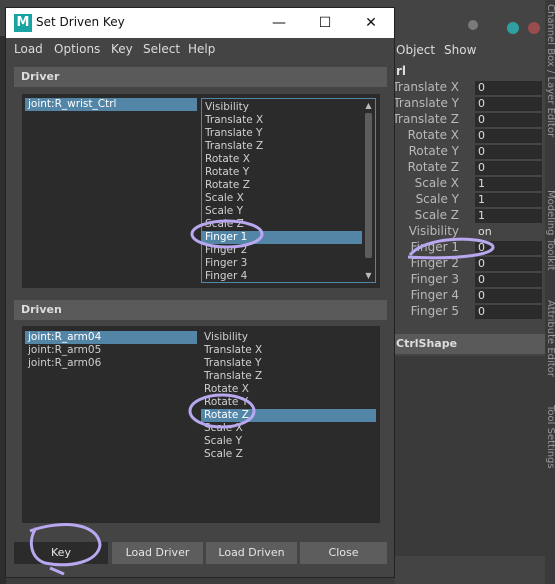 This screenshot has width=555, height=584. I want to click on shape-node-header: CtrlShape, so click(470, 344).